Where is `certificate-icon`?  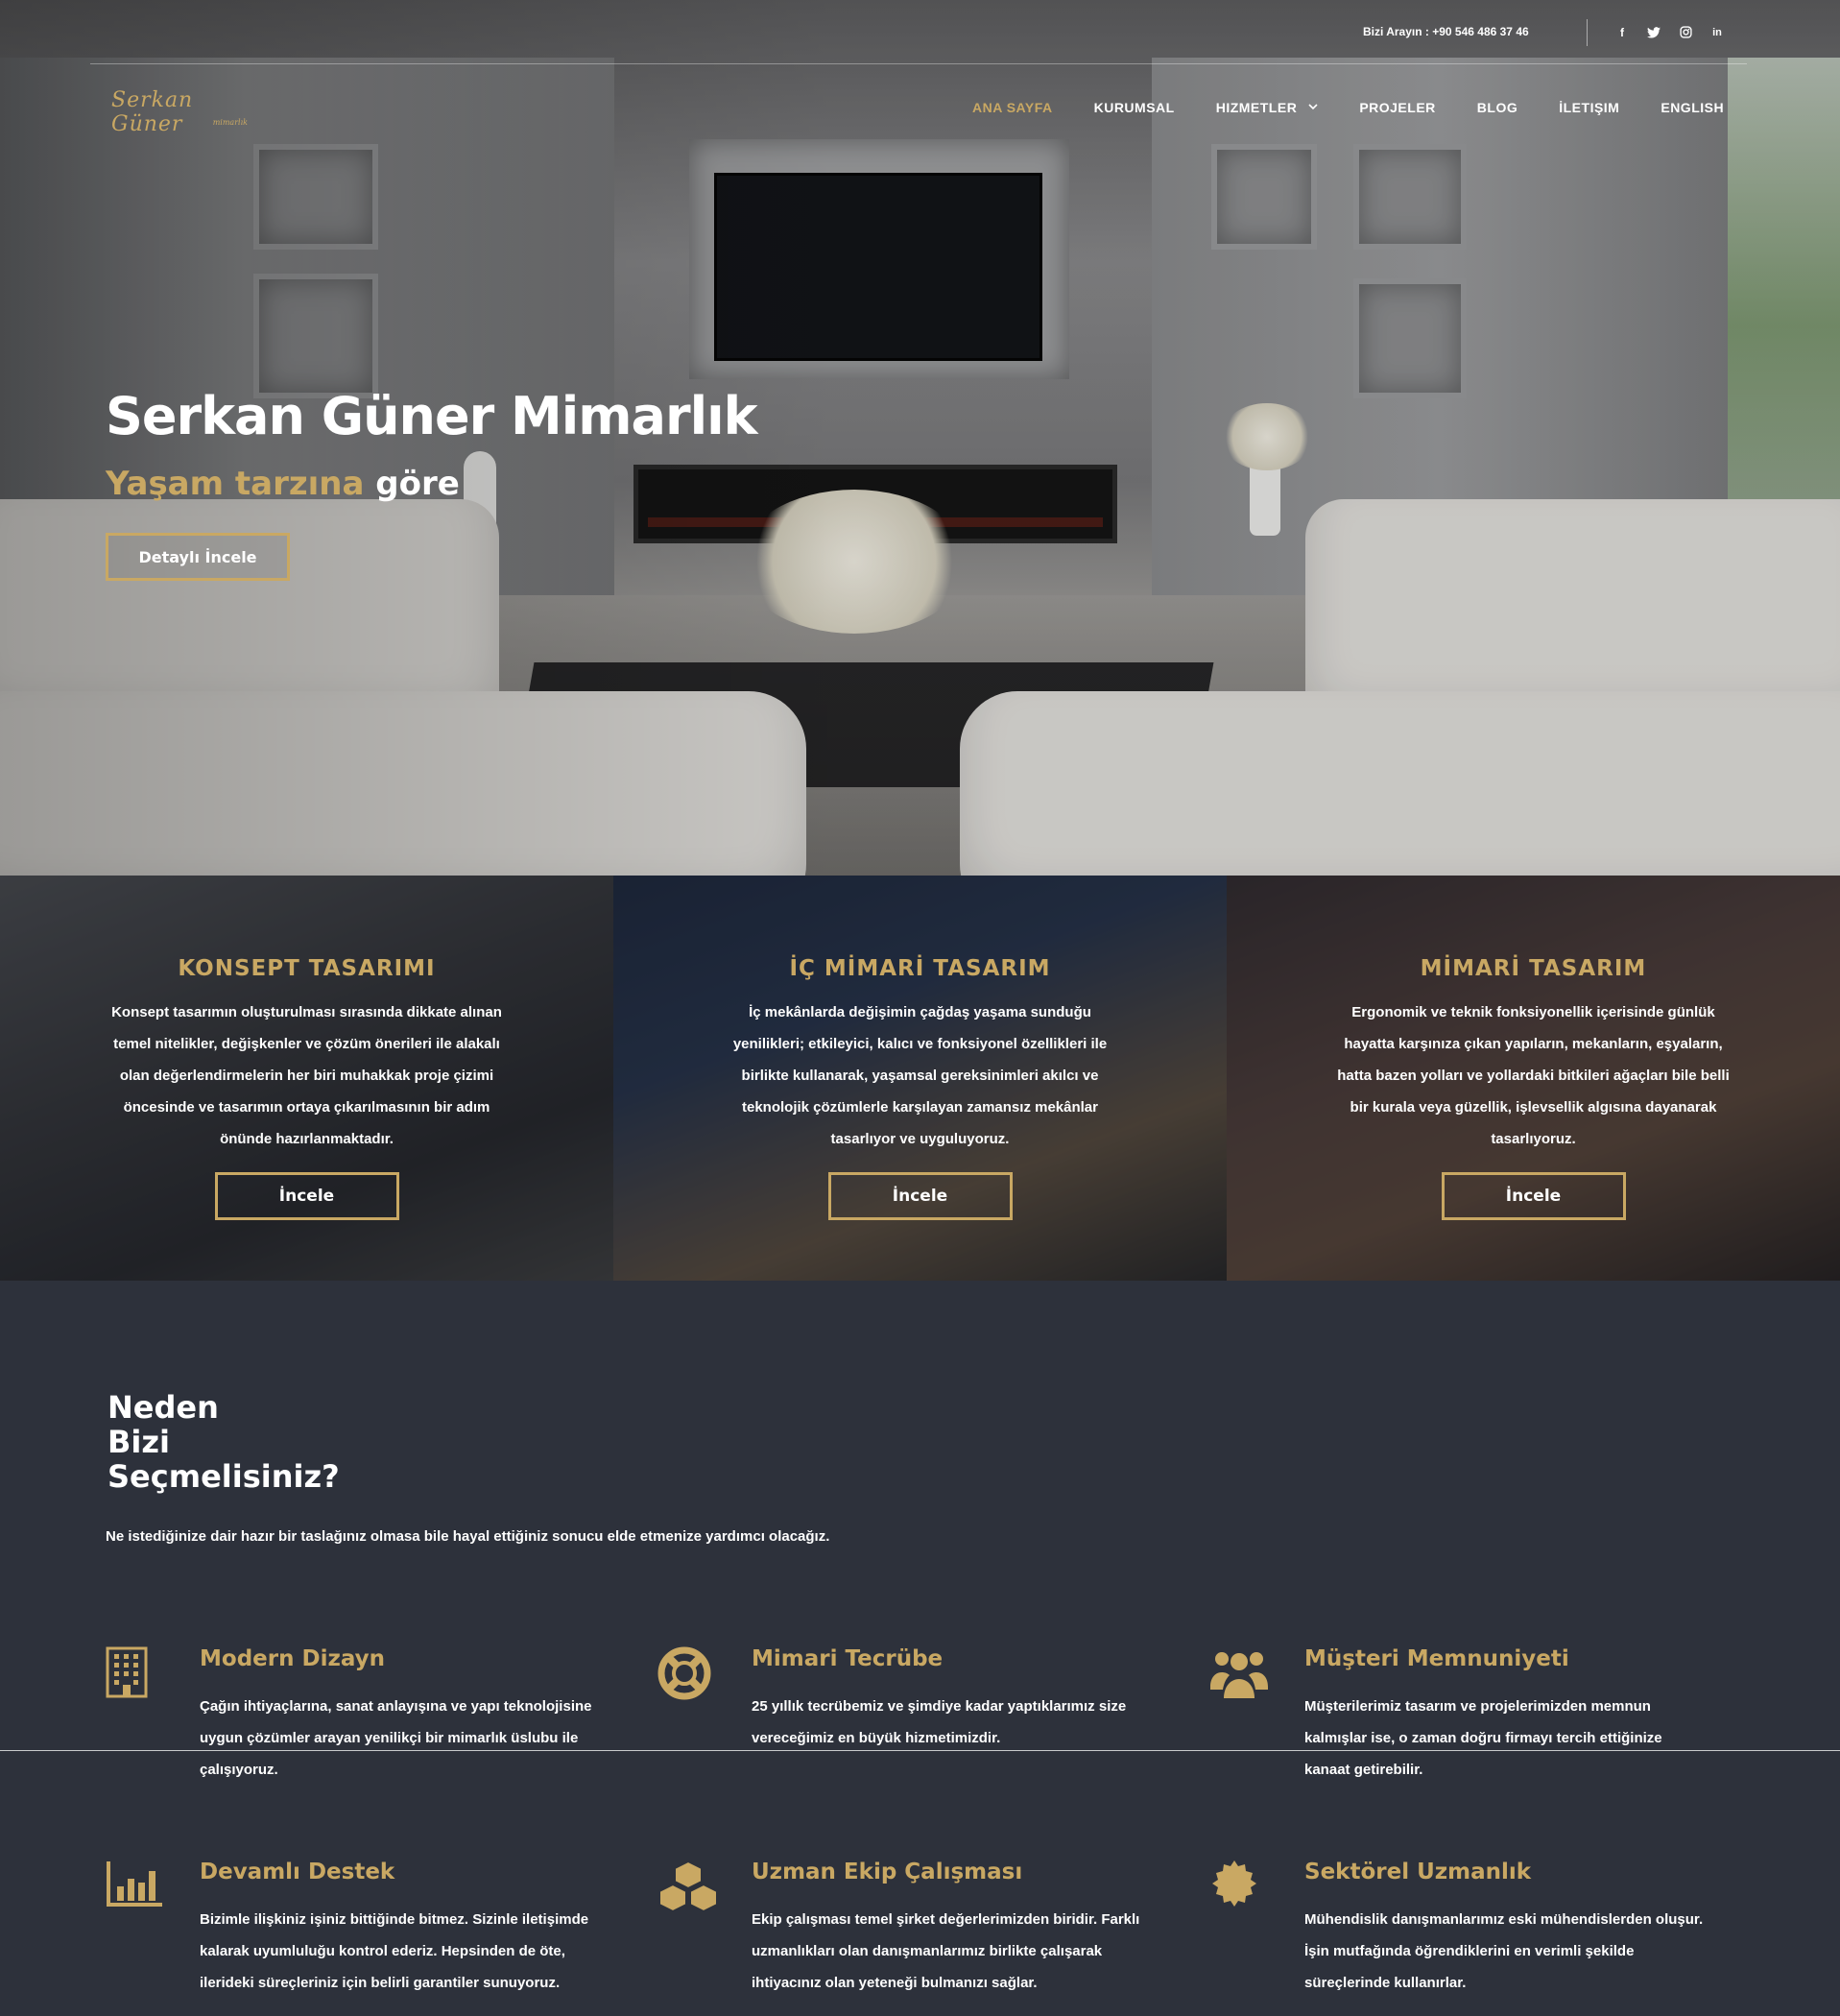
certificate-icon is located at coordinates (1239, 1889).